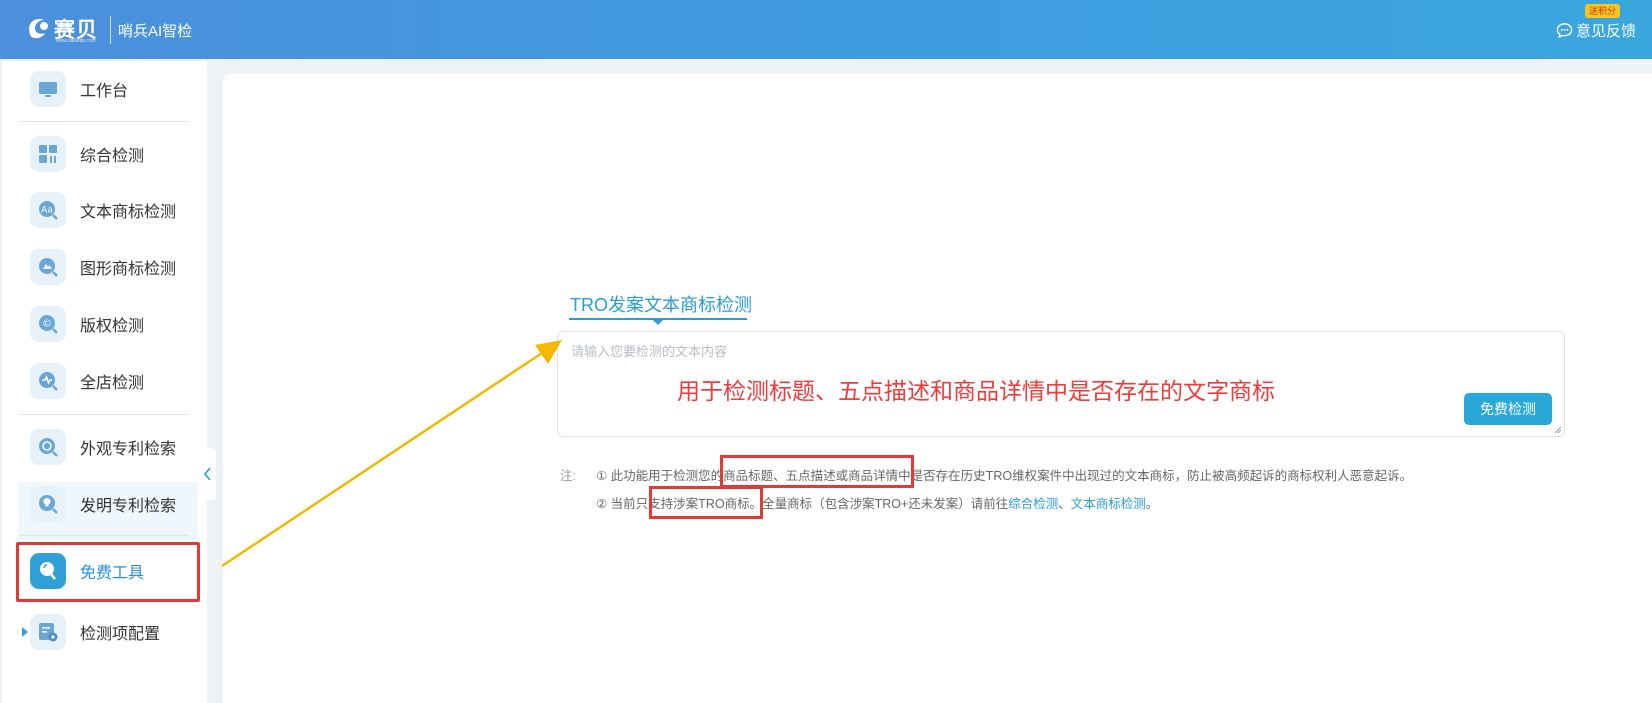  What do you see at coordinates (76, 41) in the screenshot?
I see `logo-url: www.saibeiip.com` at bounding box center [76, 41].